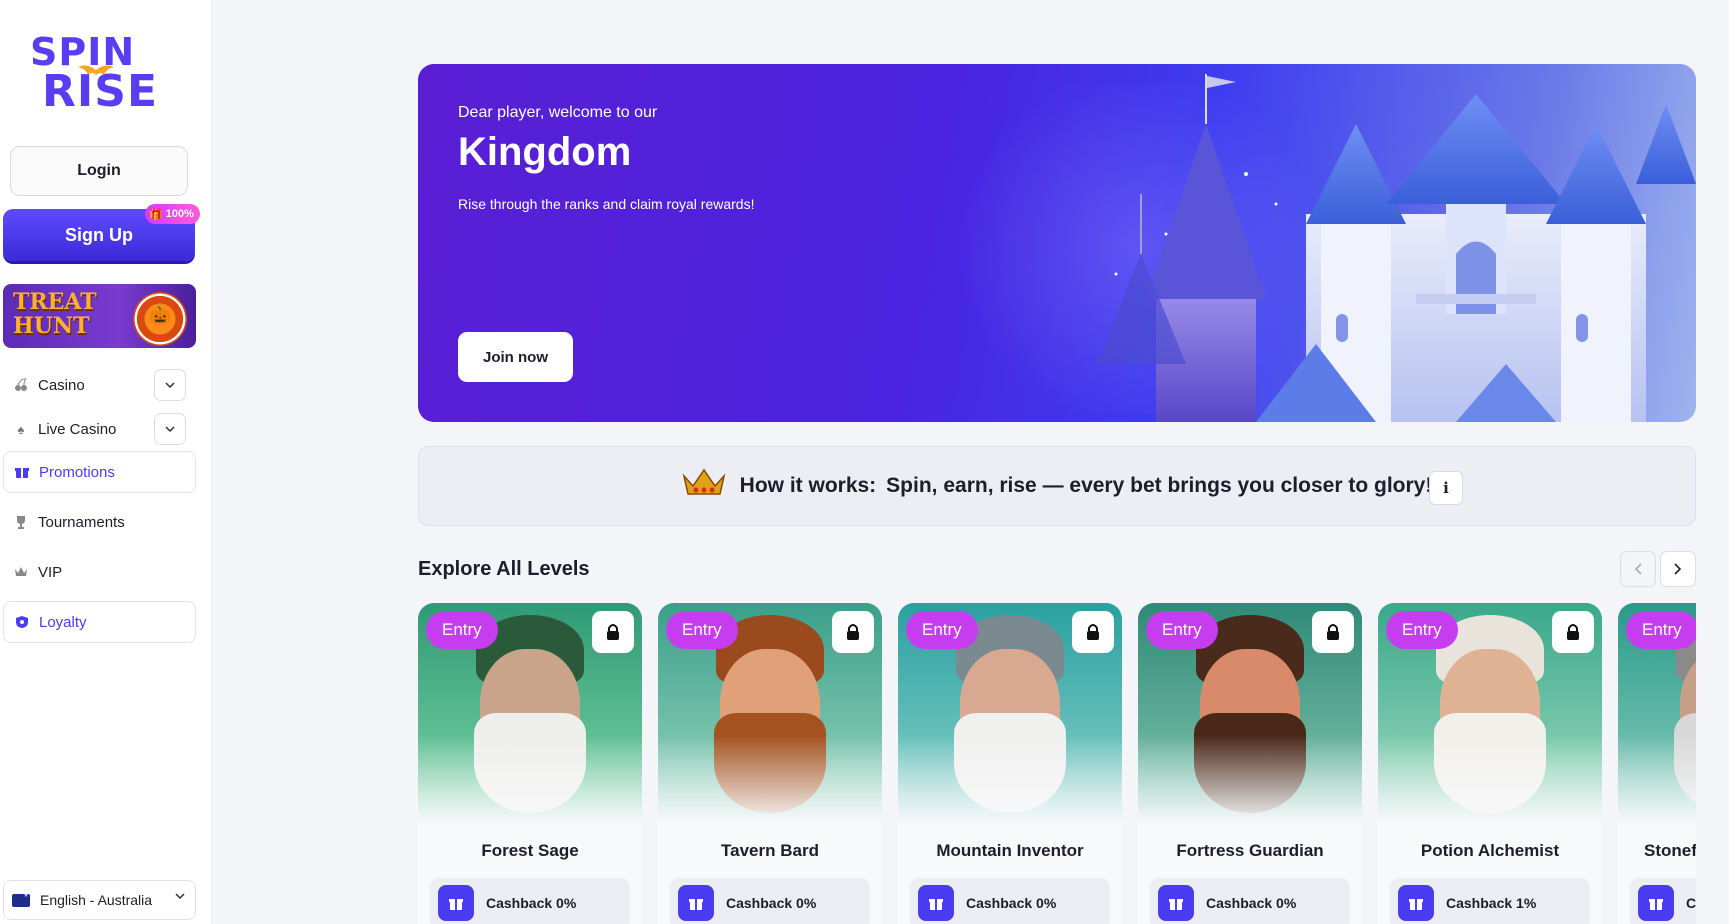 This screenshot has width=1729, height=924. What do you see at coordinates (770, 763) in the screenshot?
I see `level-card: Entry Tavern Bard Cashback 0%` at bounding box center [770, 763].